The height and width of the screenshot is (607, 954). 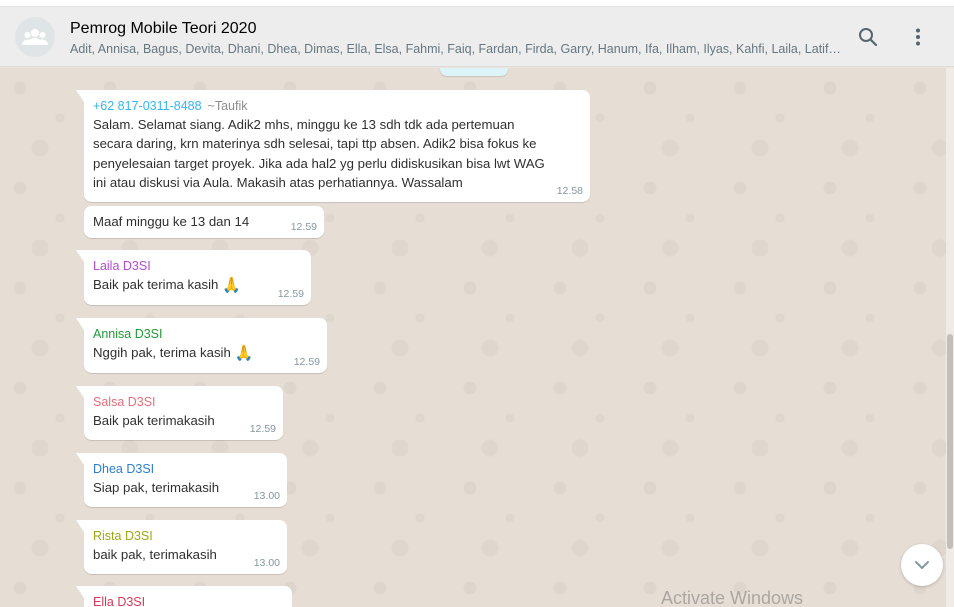 I want to click on chevron-down-icon, so click(x=922, y=565).